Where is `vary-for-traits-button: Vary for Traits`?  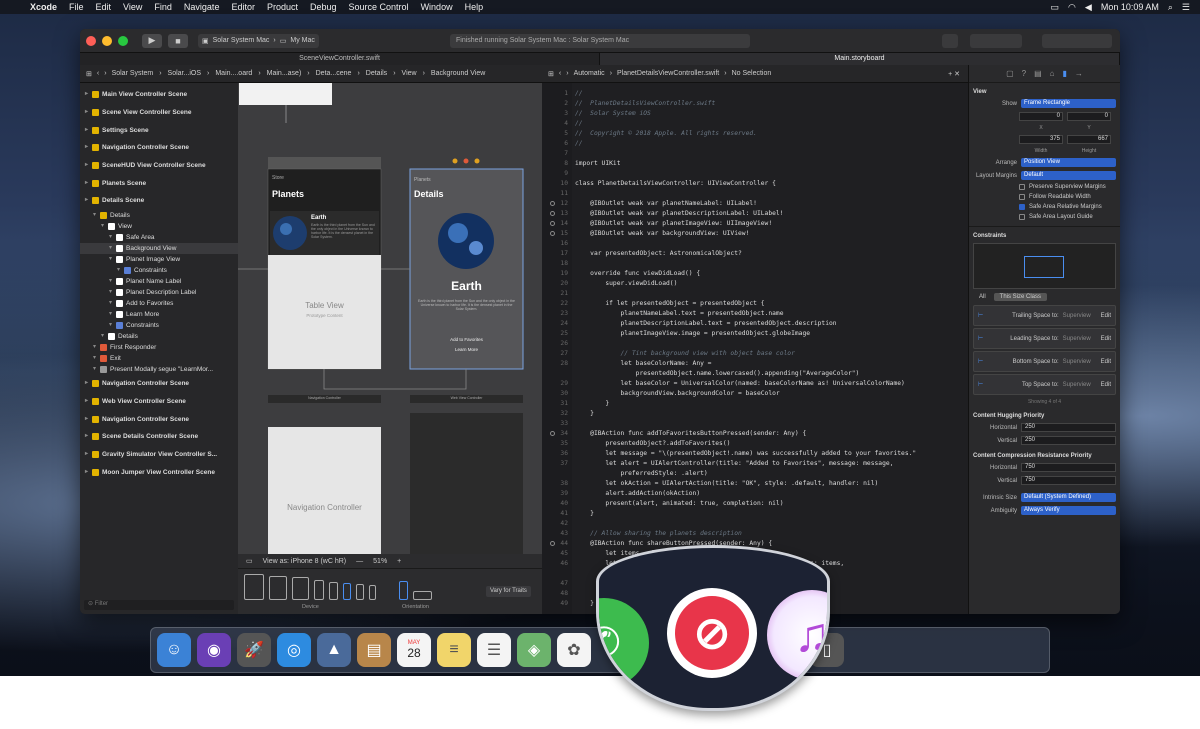
vary-for-traits-button: Vary for Traits is located at coordinates (508, 591).